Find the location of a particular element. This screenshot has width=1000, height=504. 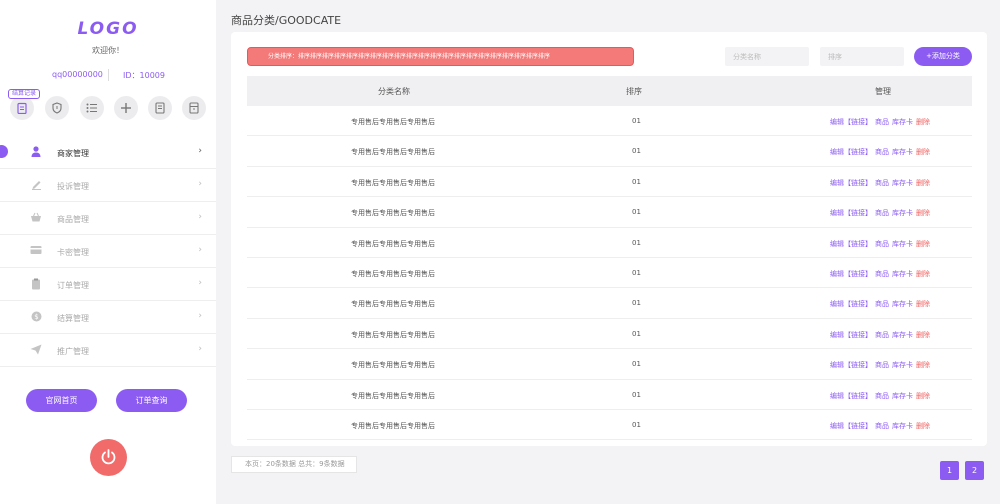

user-id: ID：10009 is located at coordinates (144, 75).